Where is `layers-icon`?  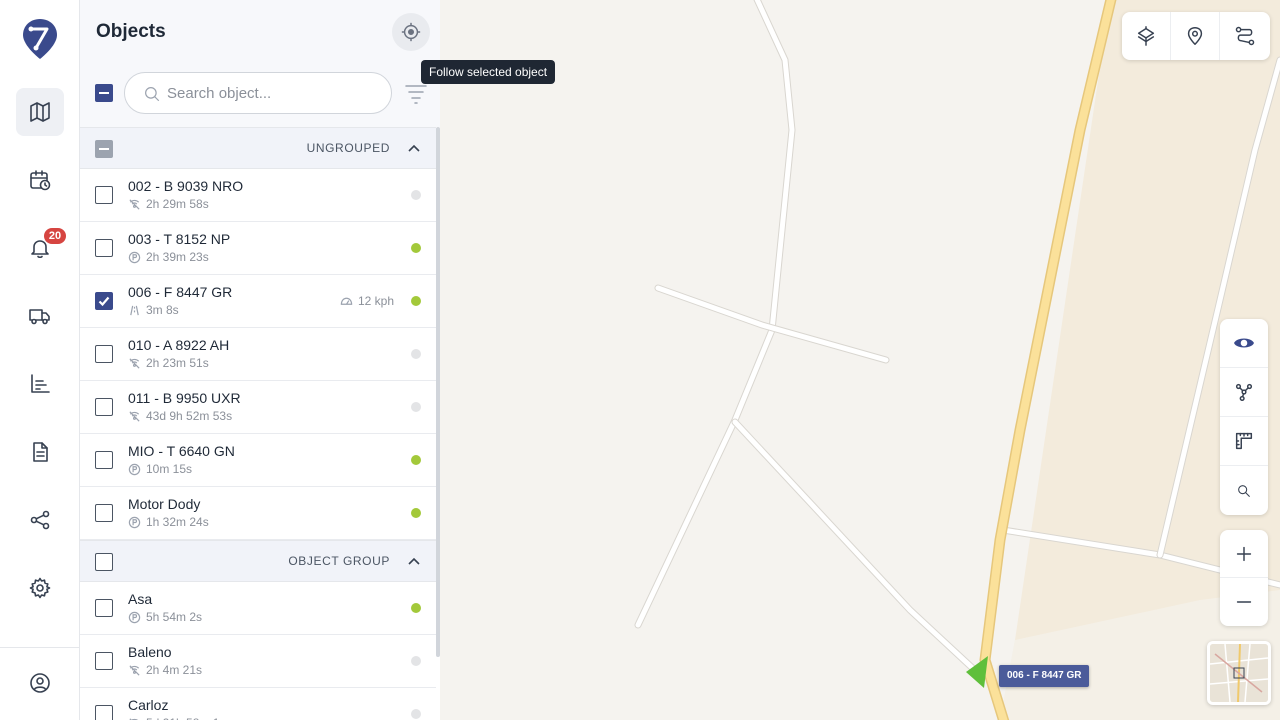 layers-icon is located at coordinates (1146, 36).